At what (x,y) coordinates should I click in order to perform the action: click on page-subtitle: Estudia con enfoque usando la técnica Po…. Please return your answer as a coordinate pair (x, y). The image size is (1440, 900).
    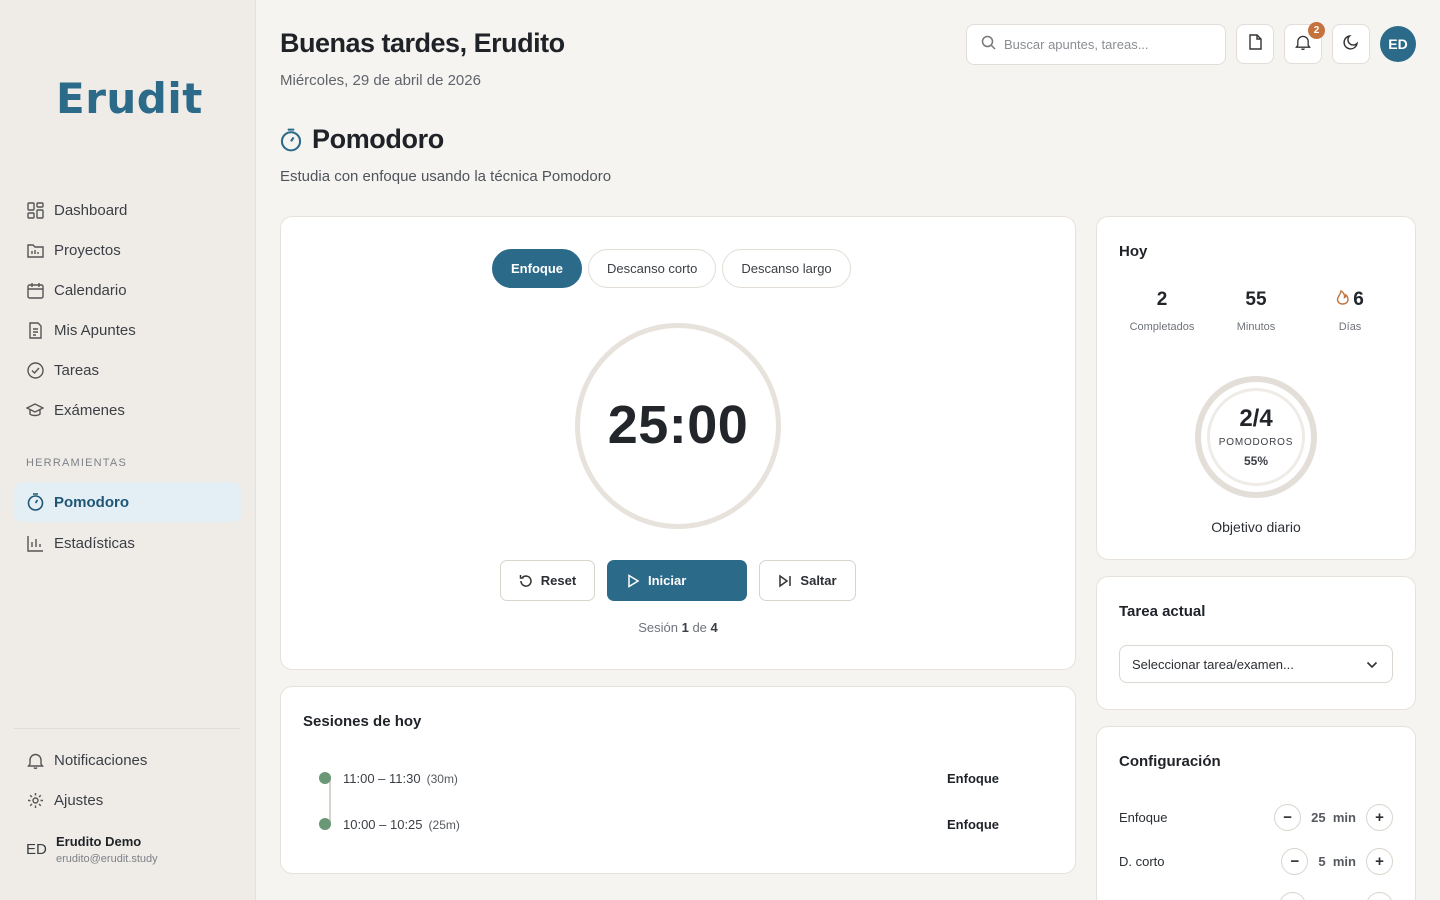
    Looking at the image, I should click on (446, 176).